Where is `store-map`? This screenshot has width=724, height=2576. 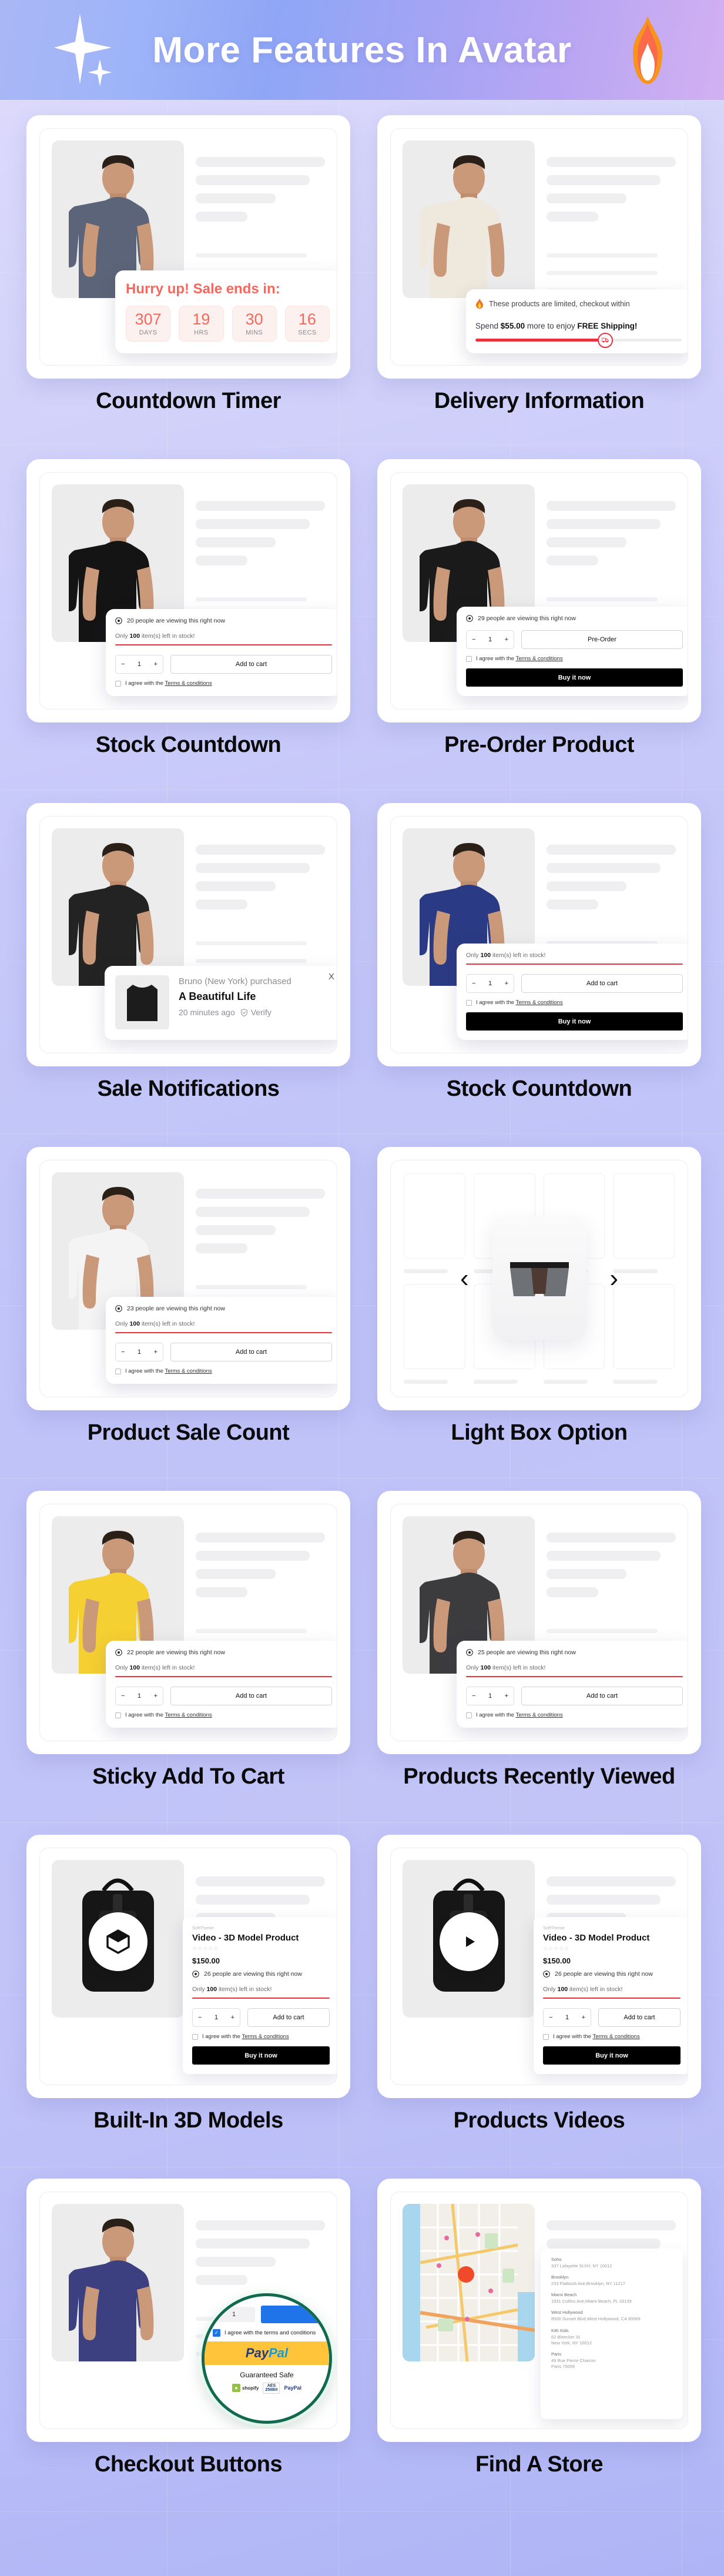
store-map is located at coordinates (469, 2282).